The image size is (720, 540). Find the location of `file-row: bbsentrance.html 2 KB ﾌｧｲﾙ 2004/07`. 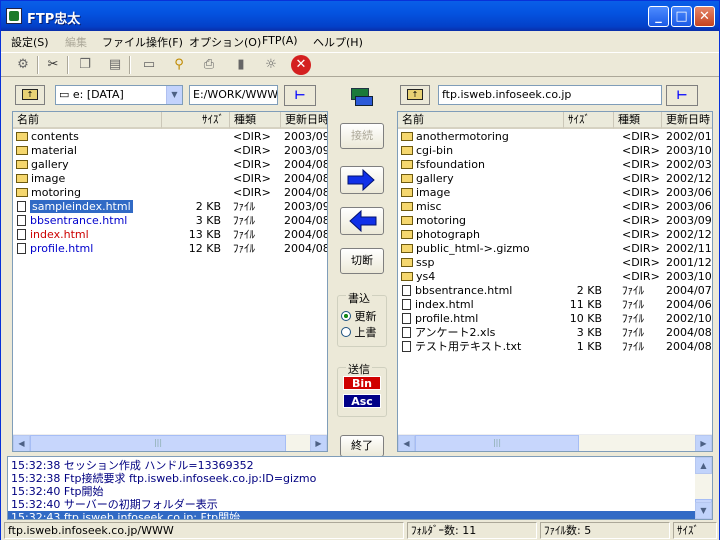

file-row: bbsentrance.html 2 KB ﾌｧｲﾙ 2004/07 is located at coordinates (555, 291).